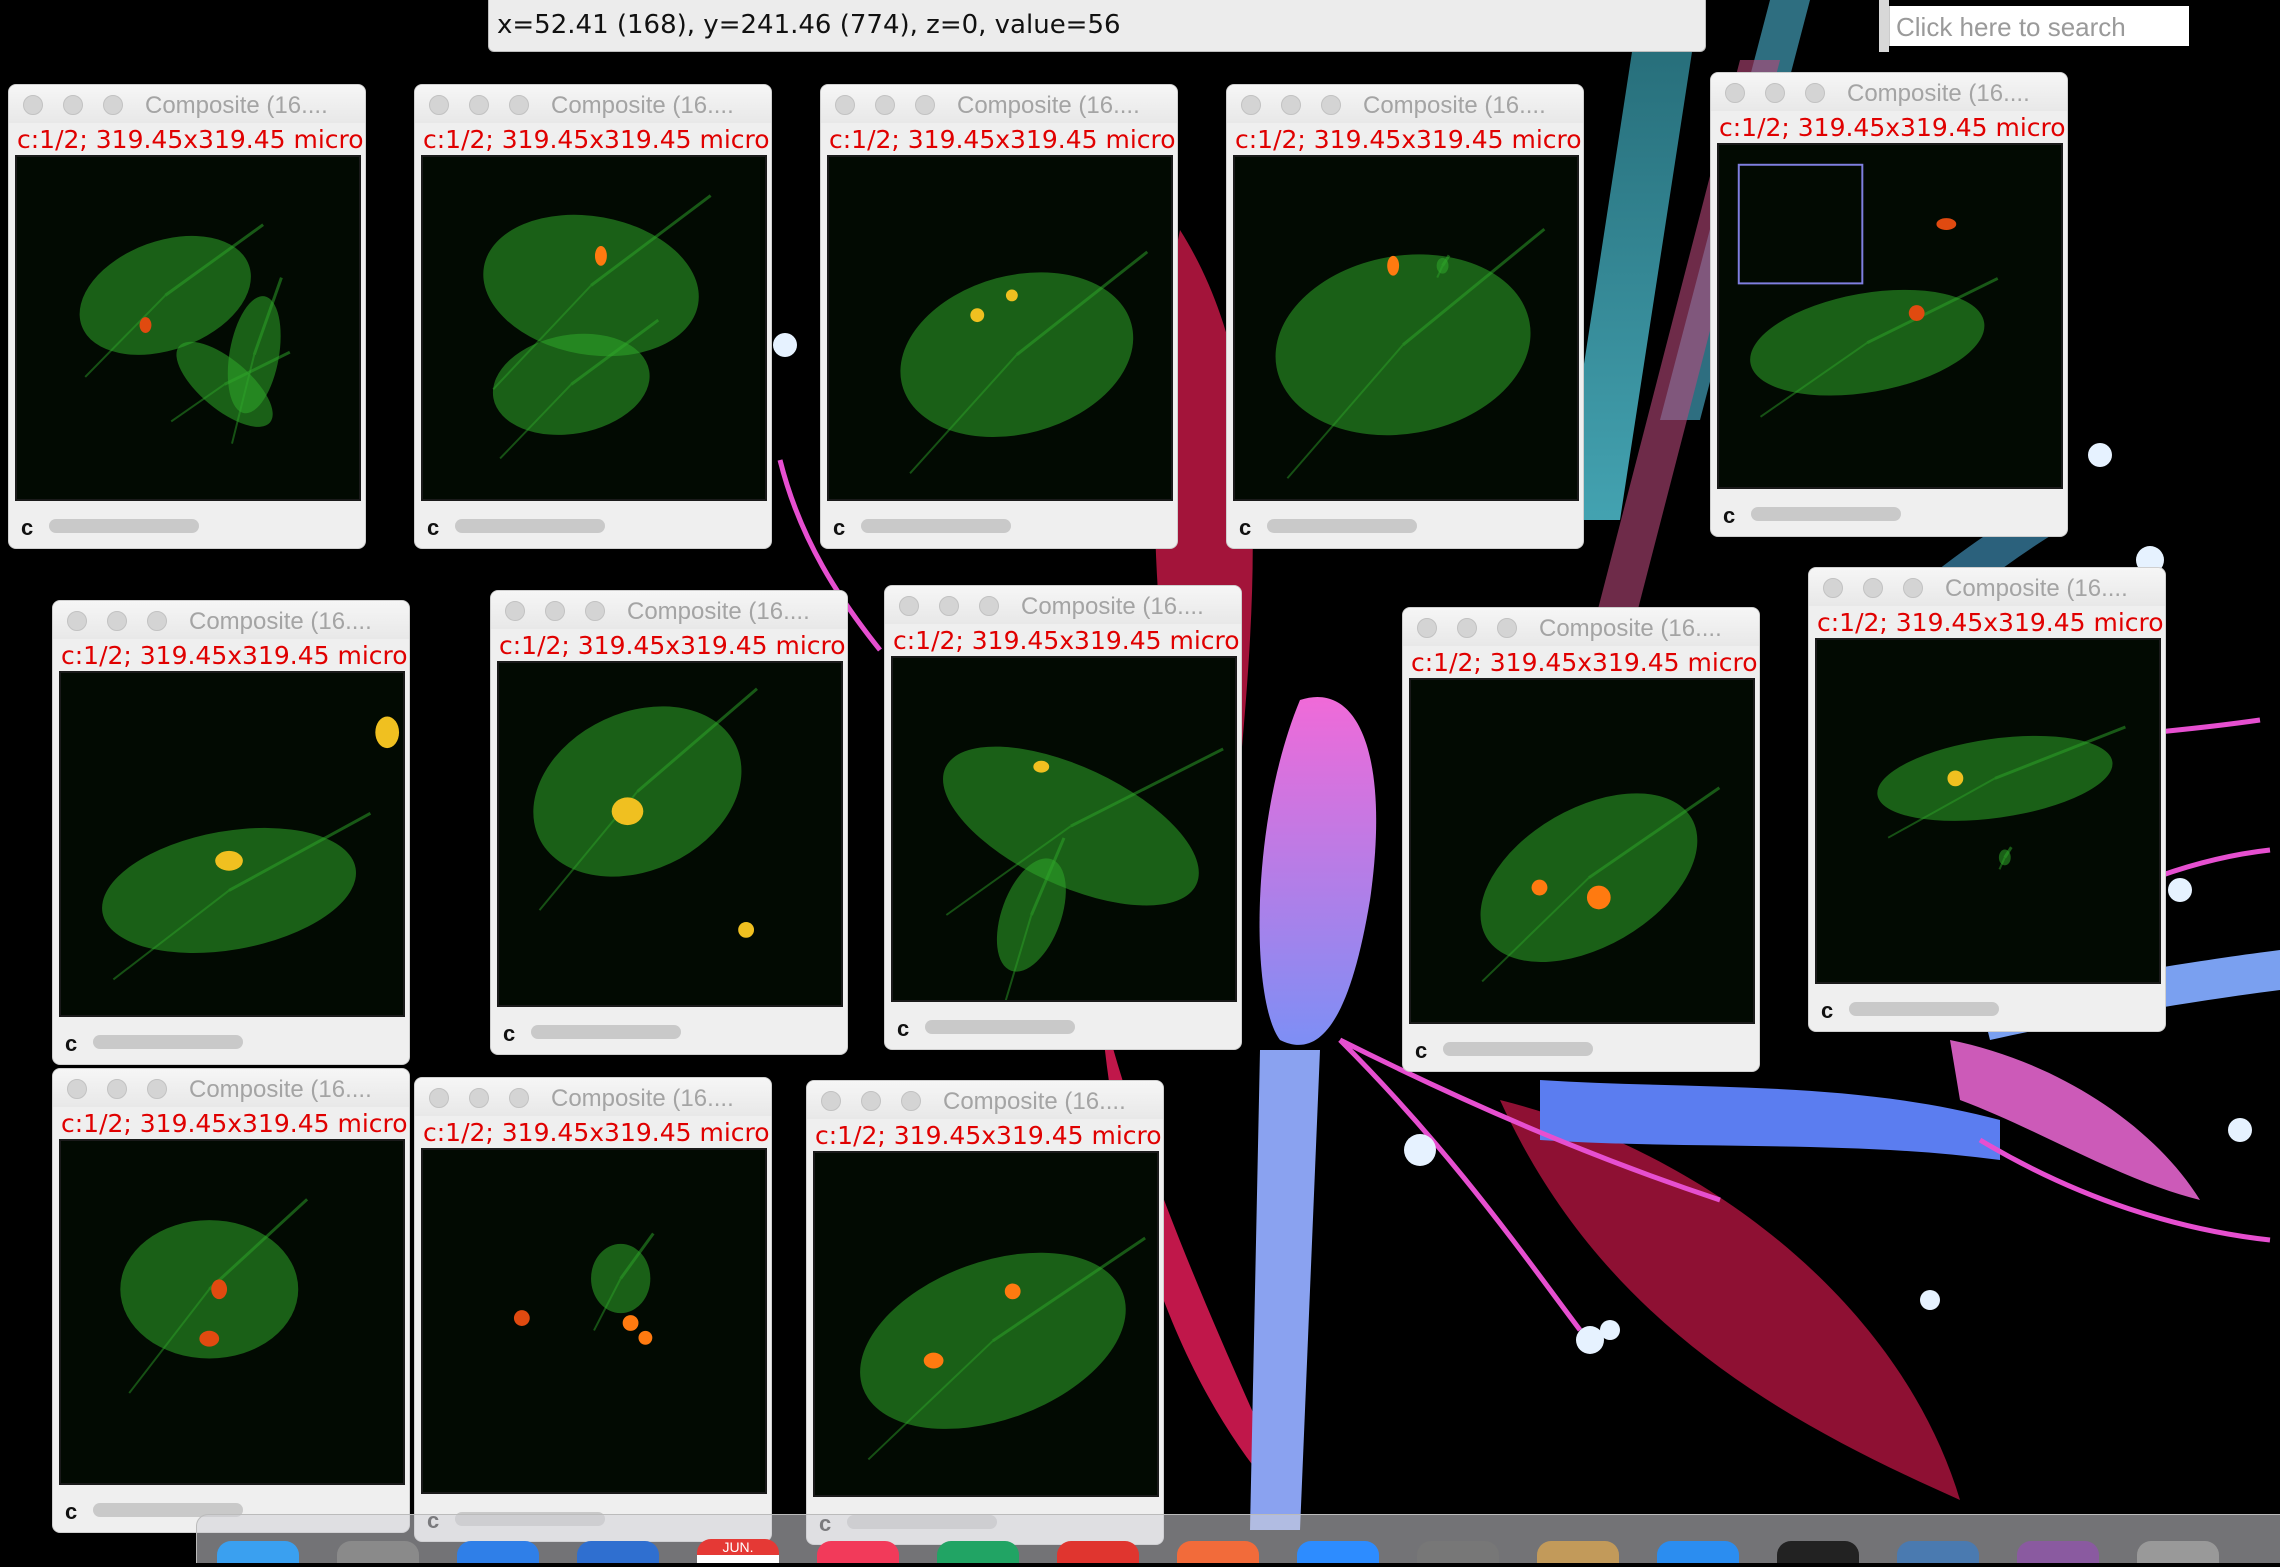  I want to click on window-icon, so click(1938, 1552).